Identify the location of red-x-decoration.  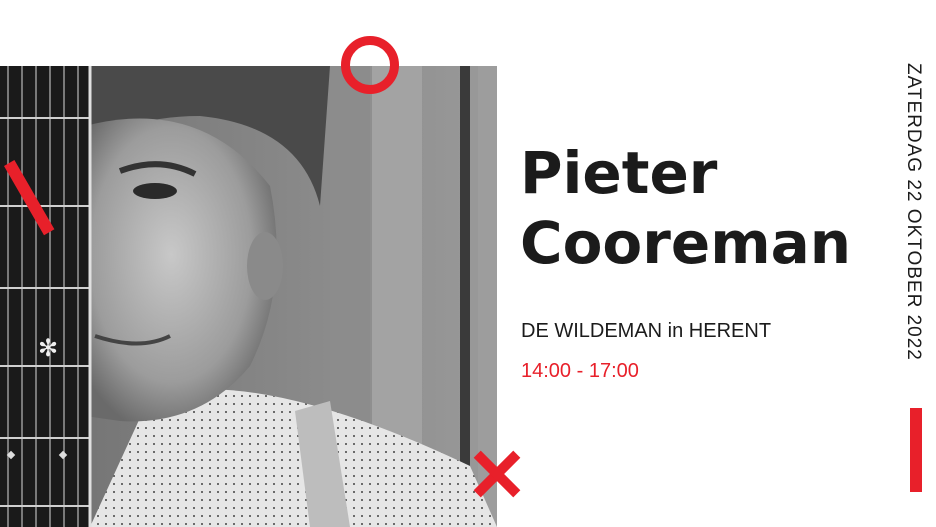
(497, 474).